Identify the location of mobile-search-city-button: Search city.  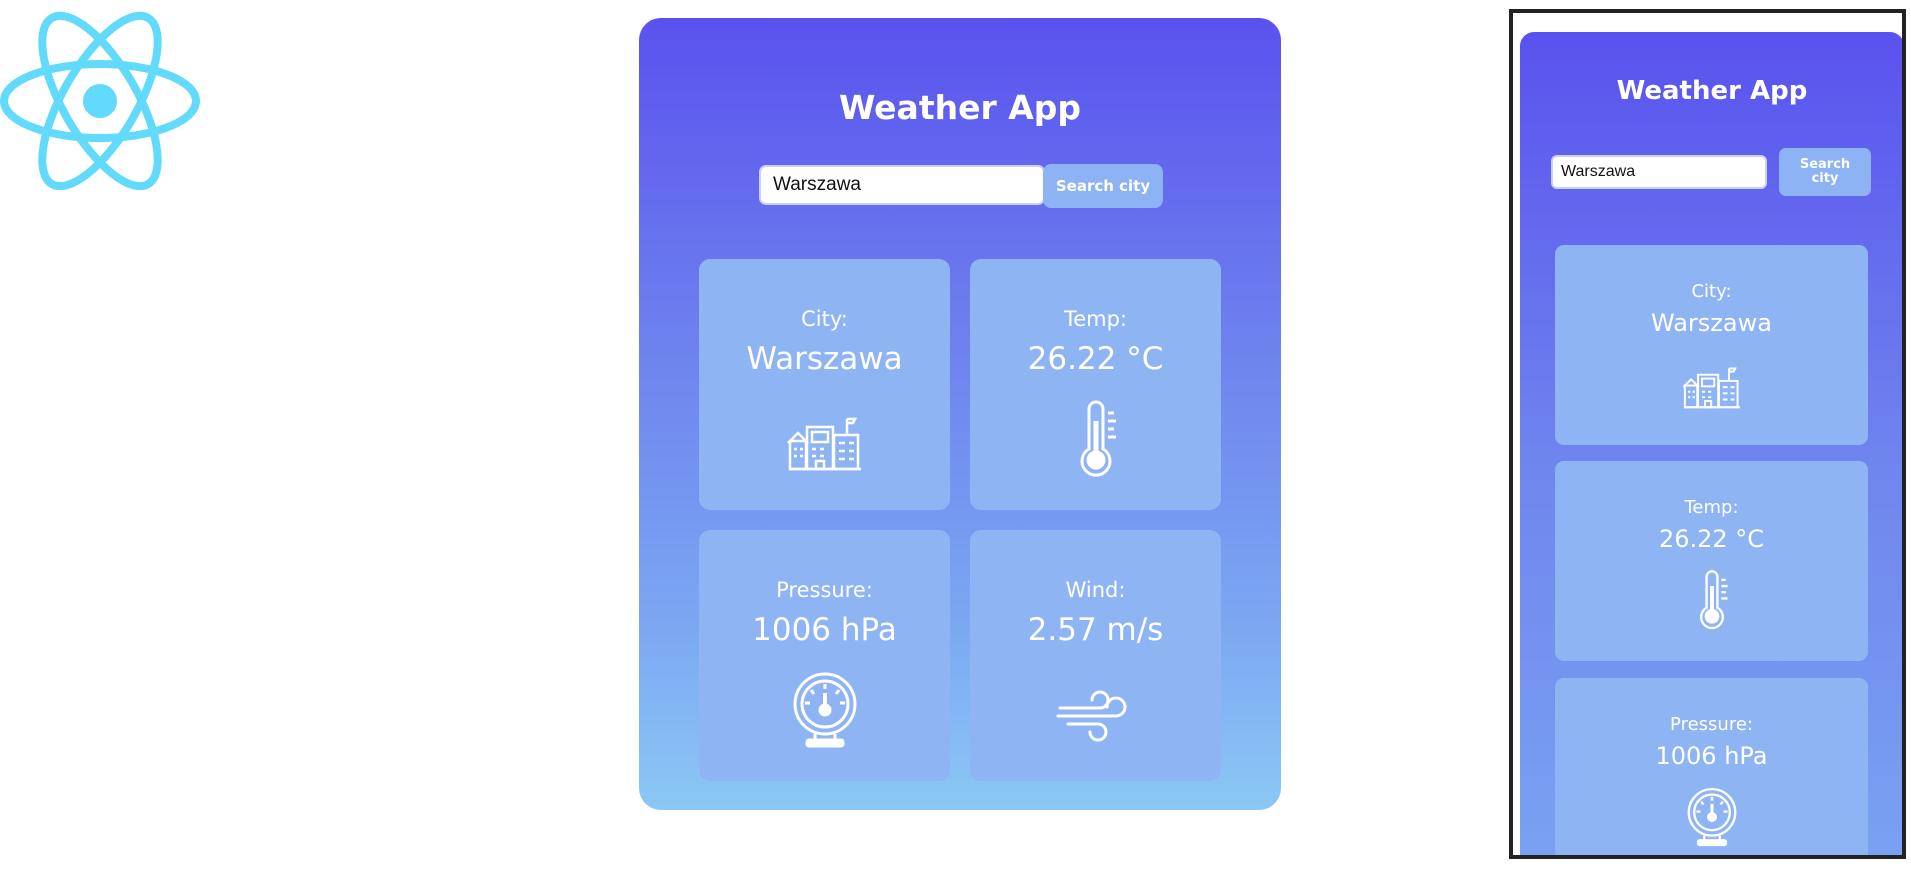
(1825, 172).